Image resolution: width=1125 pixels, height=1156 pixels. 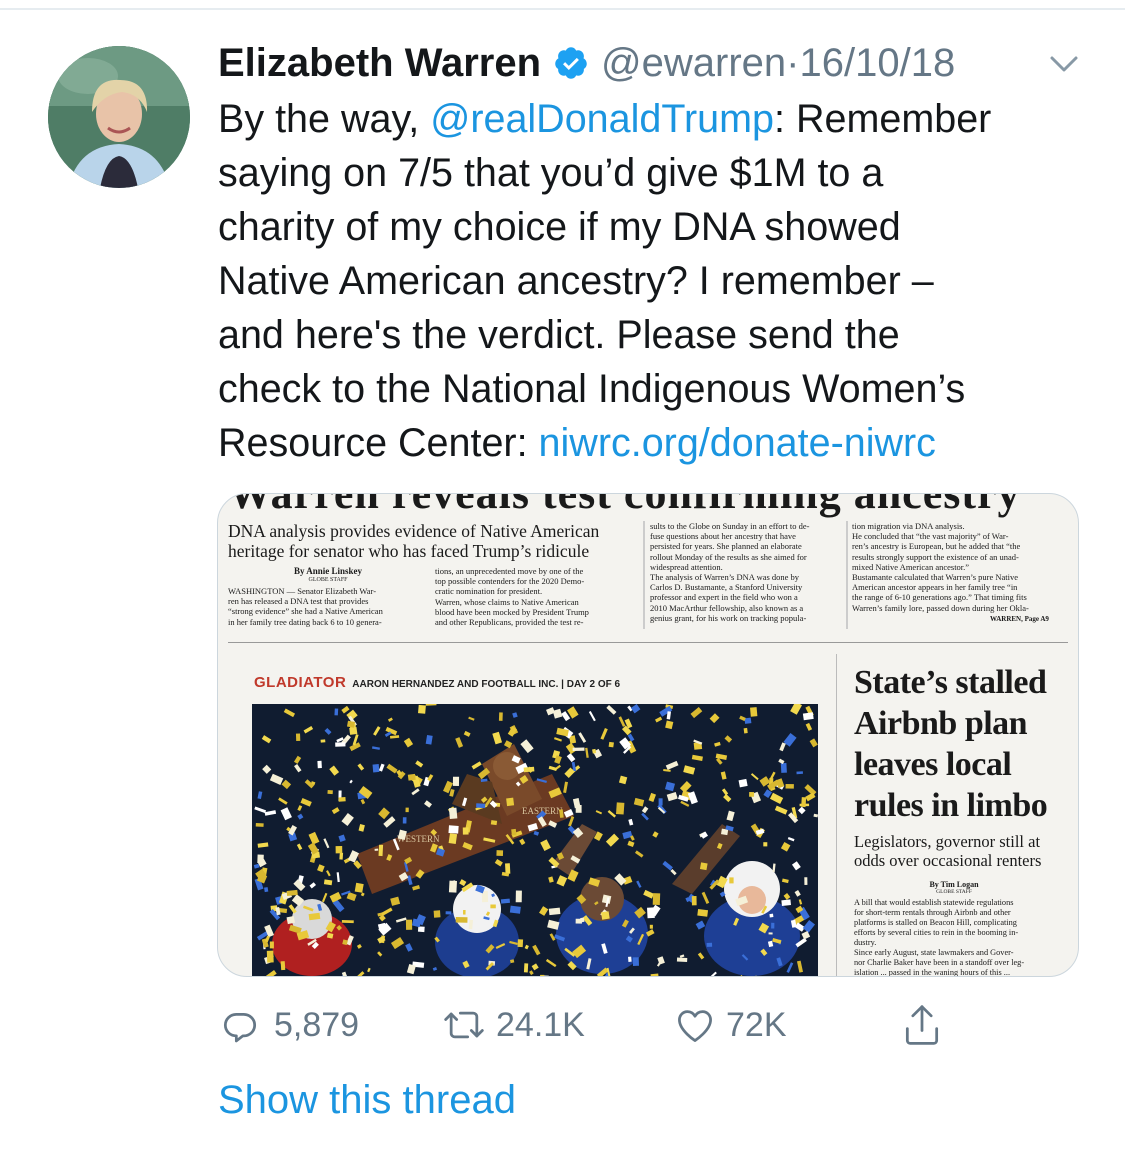 What do you see at coordinates (648, 642) in the screenshot?
I see `section-rule` at bounding box center [648, 642].